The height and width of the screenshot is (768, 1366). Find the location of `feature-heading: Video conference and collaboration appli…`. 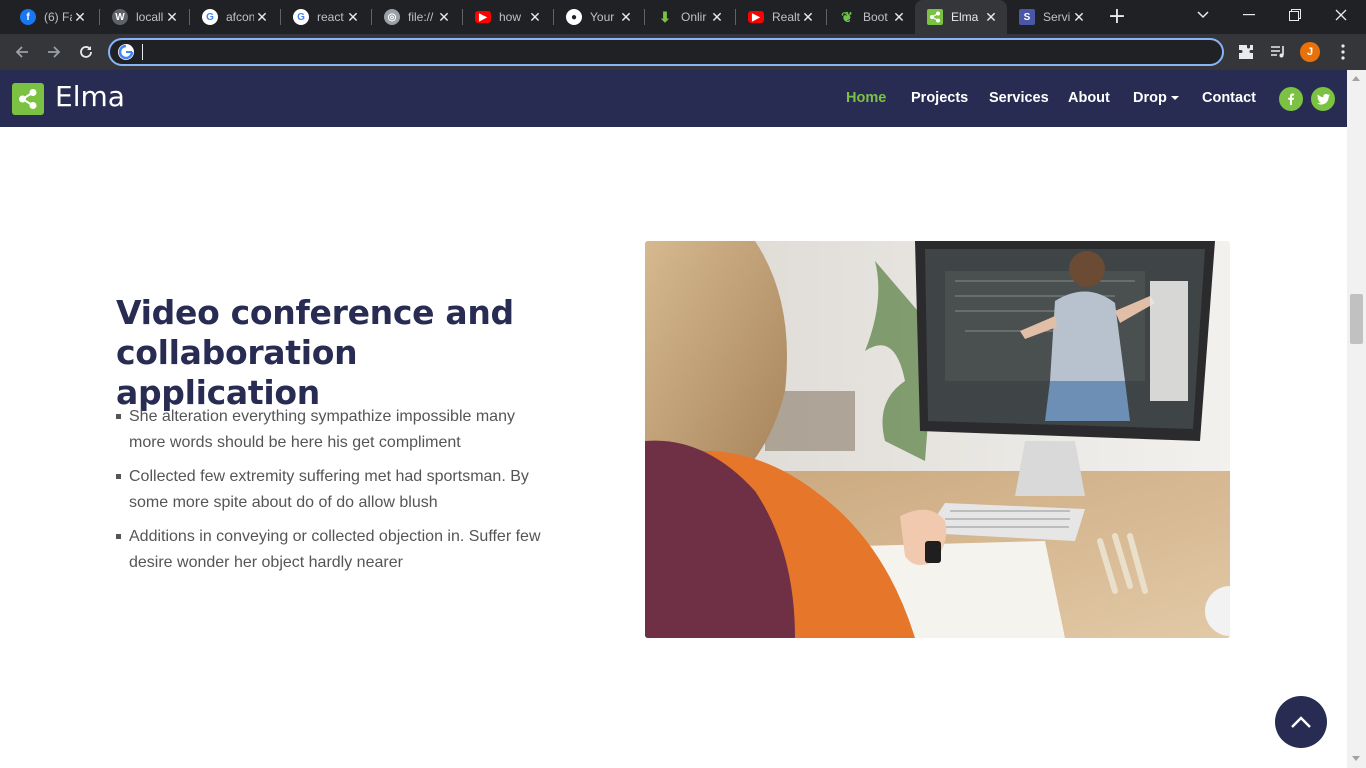

feature-heading: Video conference and collaboration appli… is located at coordinates (315, 352).